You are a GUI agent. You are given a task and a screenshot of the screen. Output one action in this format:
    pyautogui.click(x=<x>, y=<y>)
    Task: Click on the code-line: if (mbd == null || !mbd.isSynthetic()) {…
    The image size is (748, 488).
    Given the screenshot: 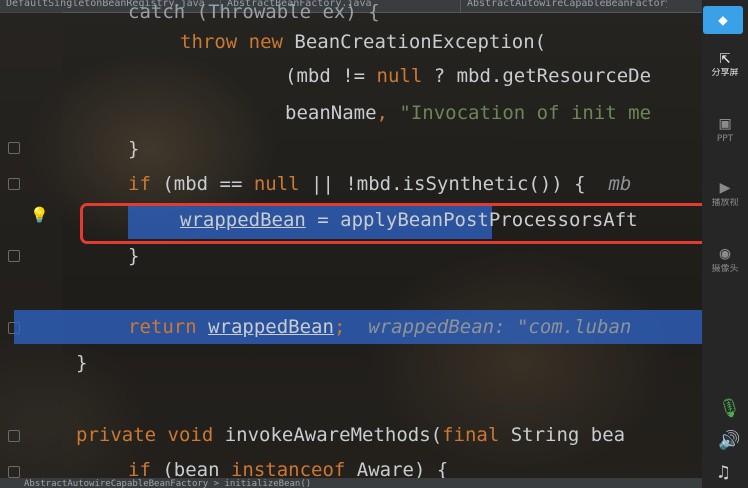 What is the action you would take?
    pyautogui.click(x=380, y=184)
    